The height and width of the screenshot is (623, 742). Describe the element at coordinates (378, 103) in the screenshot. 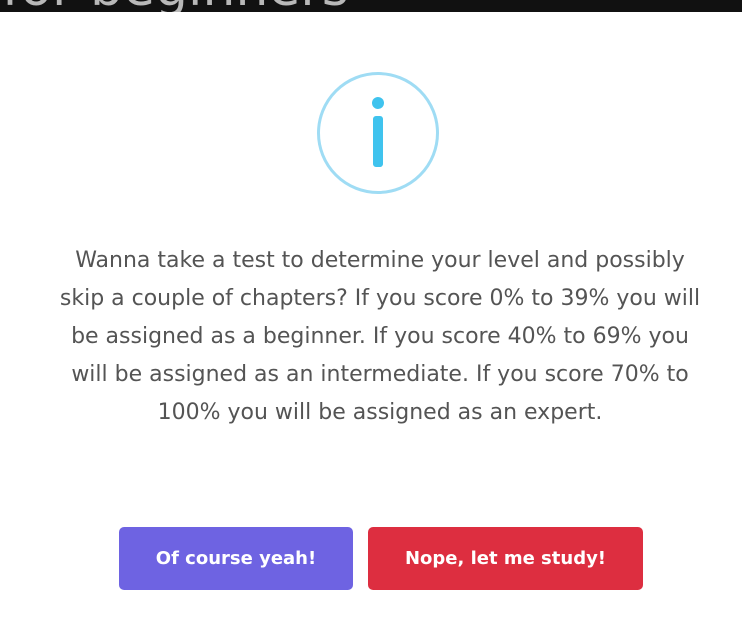

I see `info-icon-dot` at that location.